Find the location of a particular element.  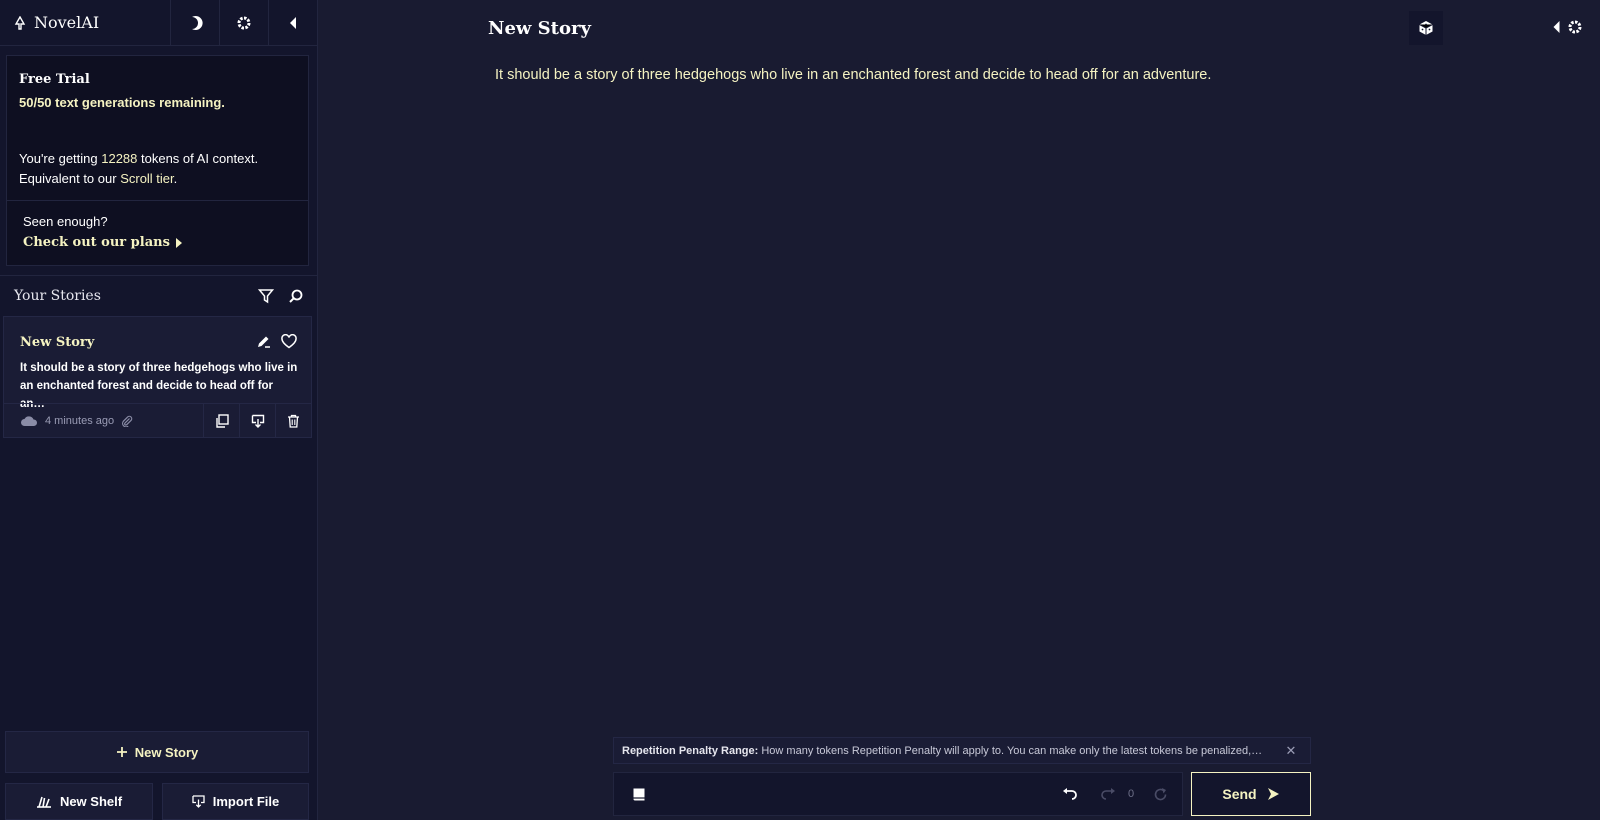

redo-button is located at coordinates (1108, 794).